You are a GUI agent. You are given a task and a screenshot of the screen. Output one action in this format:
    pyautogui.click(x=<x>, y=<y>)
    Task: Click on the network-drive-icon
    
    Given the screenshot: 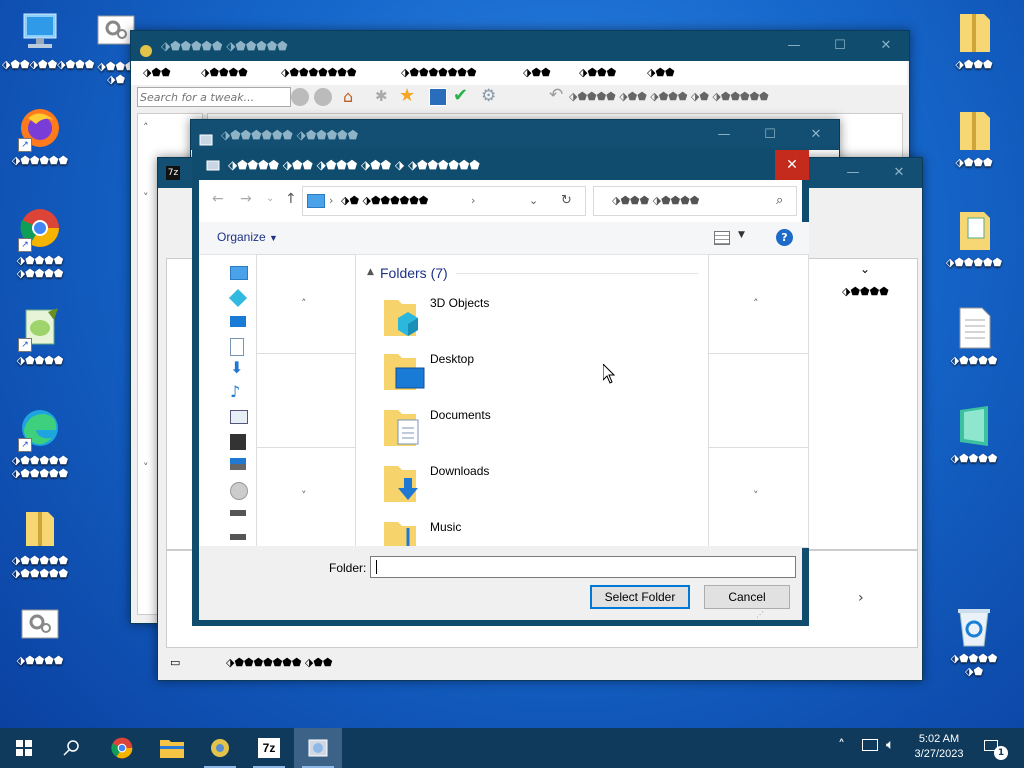 What is the action you would take?
    pyautogui.click(x=238, y=464)
    